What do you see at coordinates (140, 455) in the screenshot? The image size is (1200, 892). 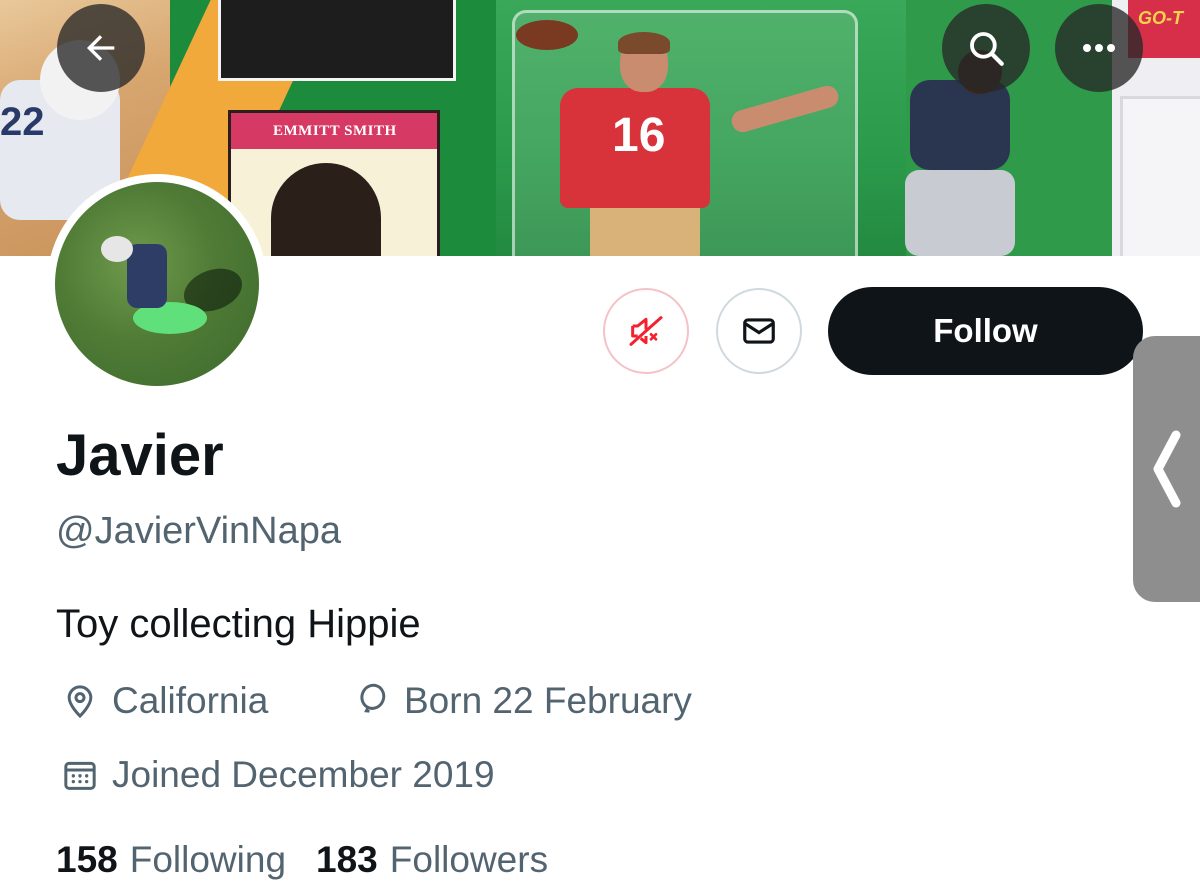 I see `display-name: Javier` at bounding box center [140, 455].